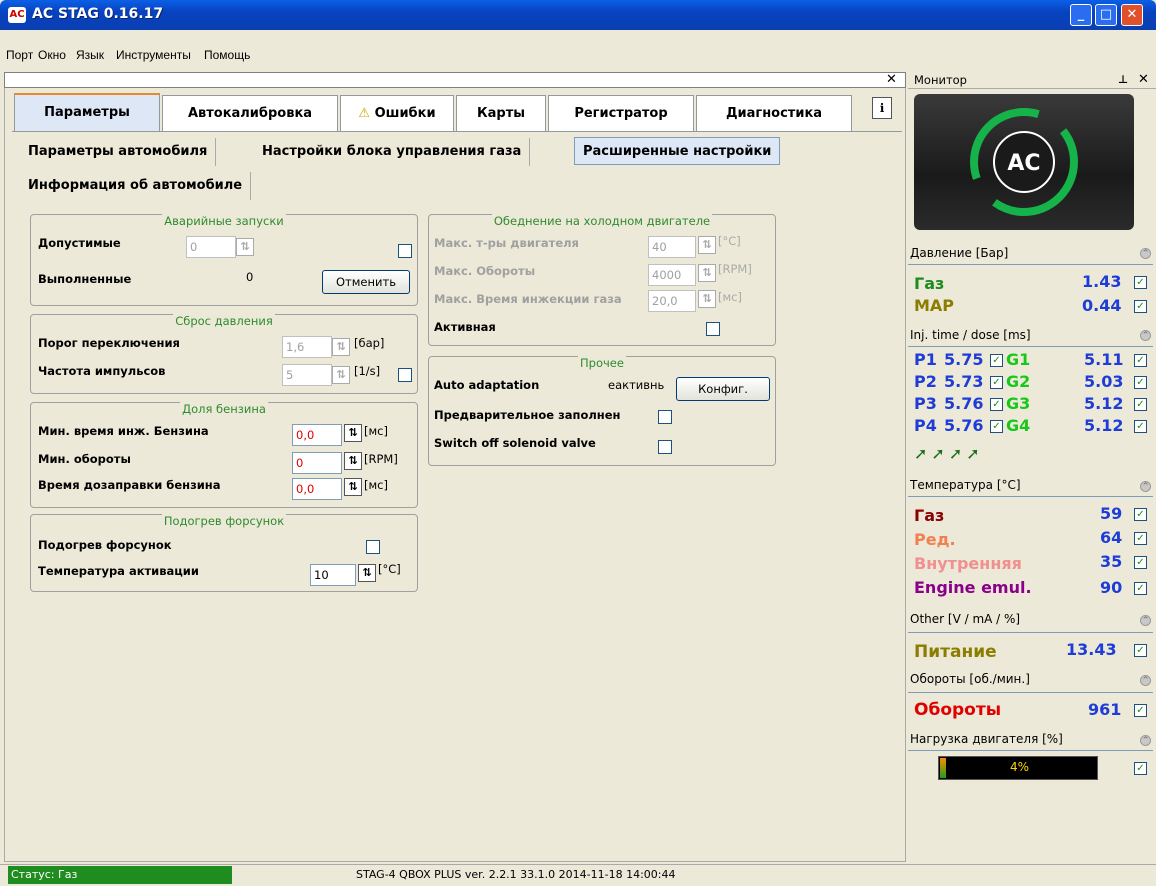  Describe the element at coordinates (1123, 79) in the screenshot. I see `pin-icon: ⊥` at that location.